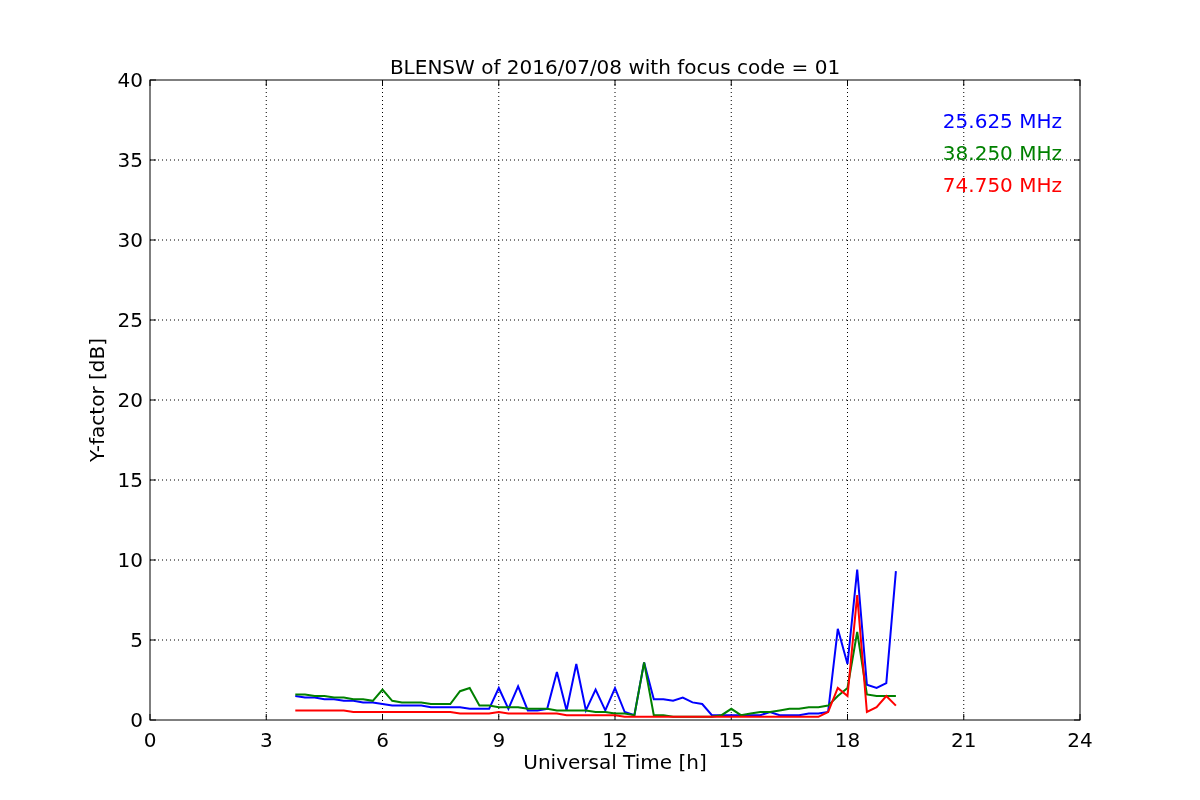 The image size is (1200, 800). Describe the element at coordinates (964, 740) in the screenshot. I see `tick-label: 21` at that location.